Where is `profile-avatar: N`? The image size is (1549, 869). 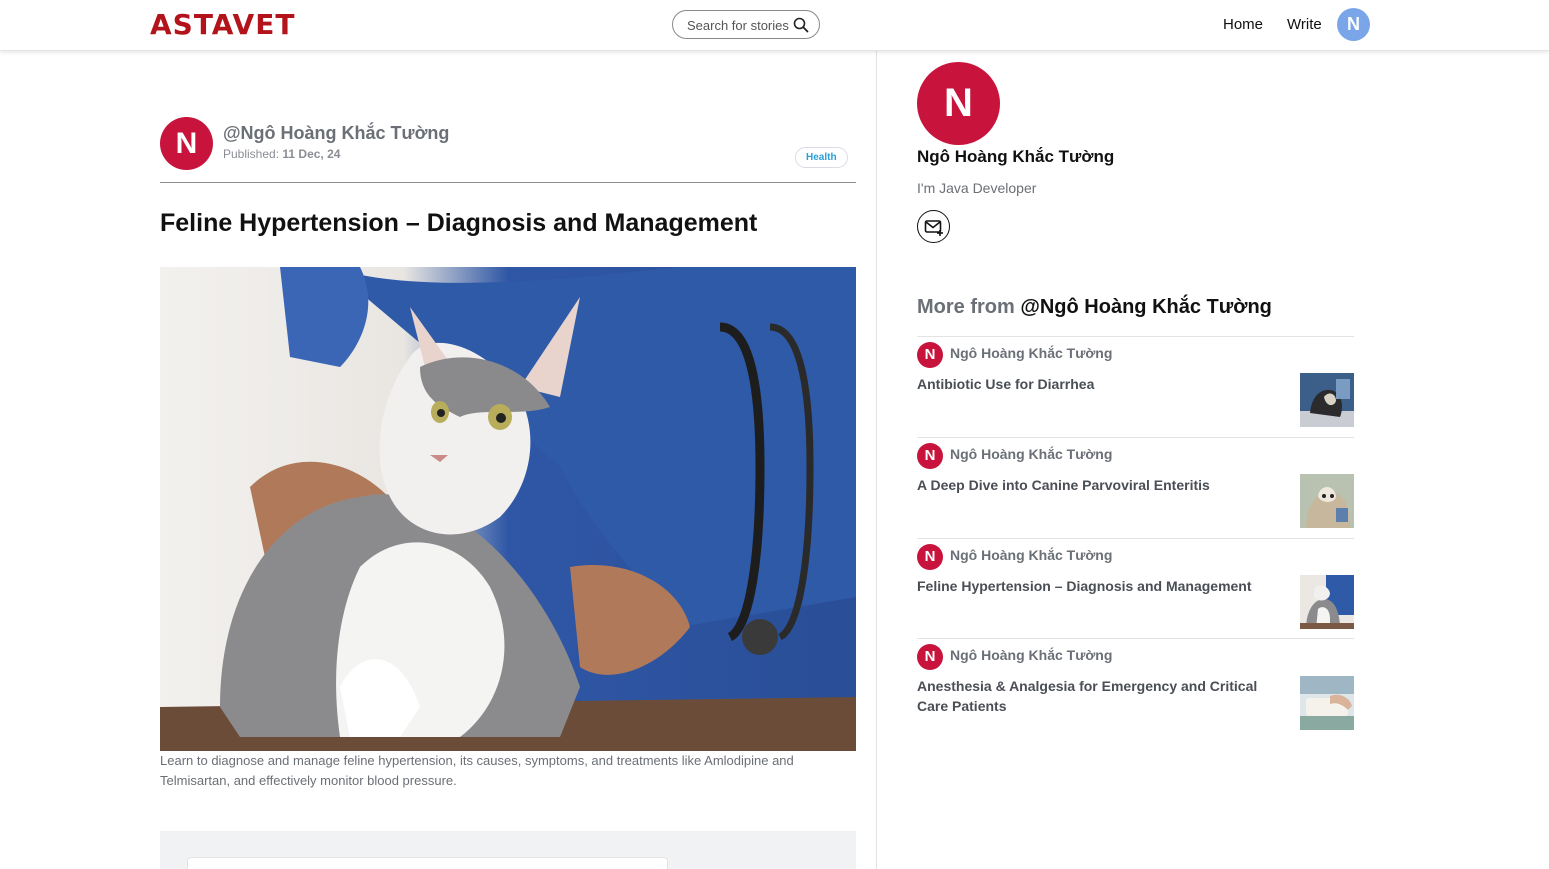
profile-avatar: N is located at coordinates (958, 103).